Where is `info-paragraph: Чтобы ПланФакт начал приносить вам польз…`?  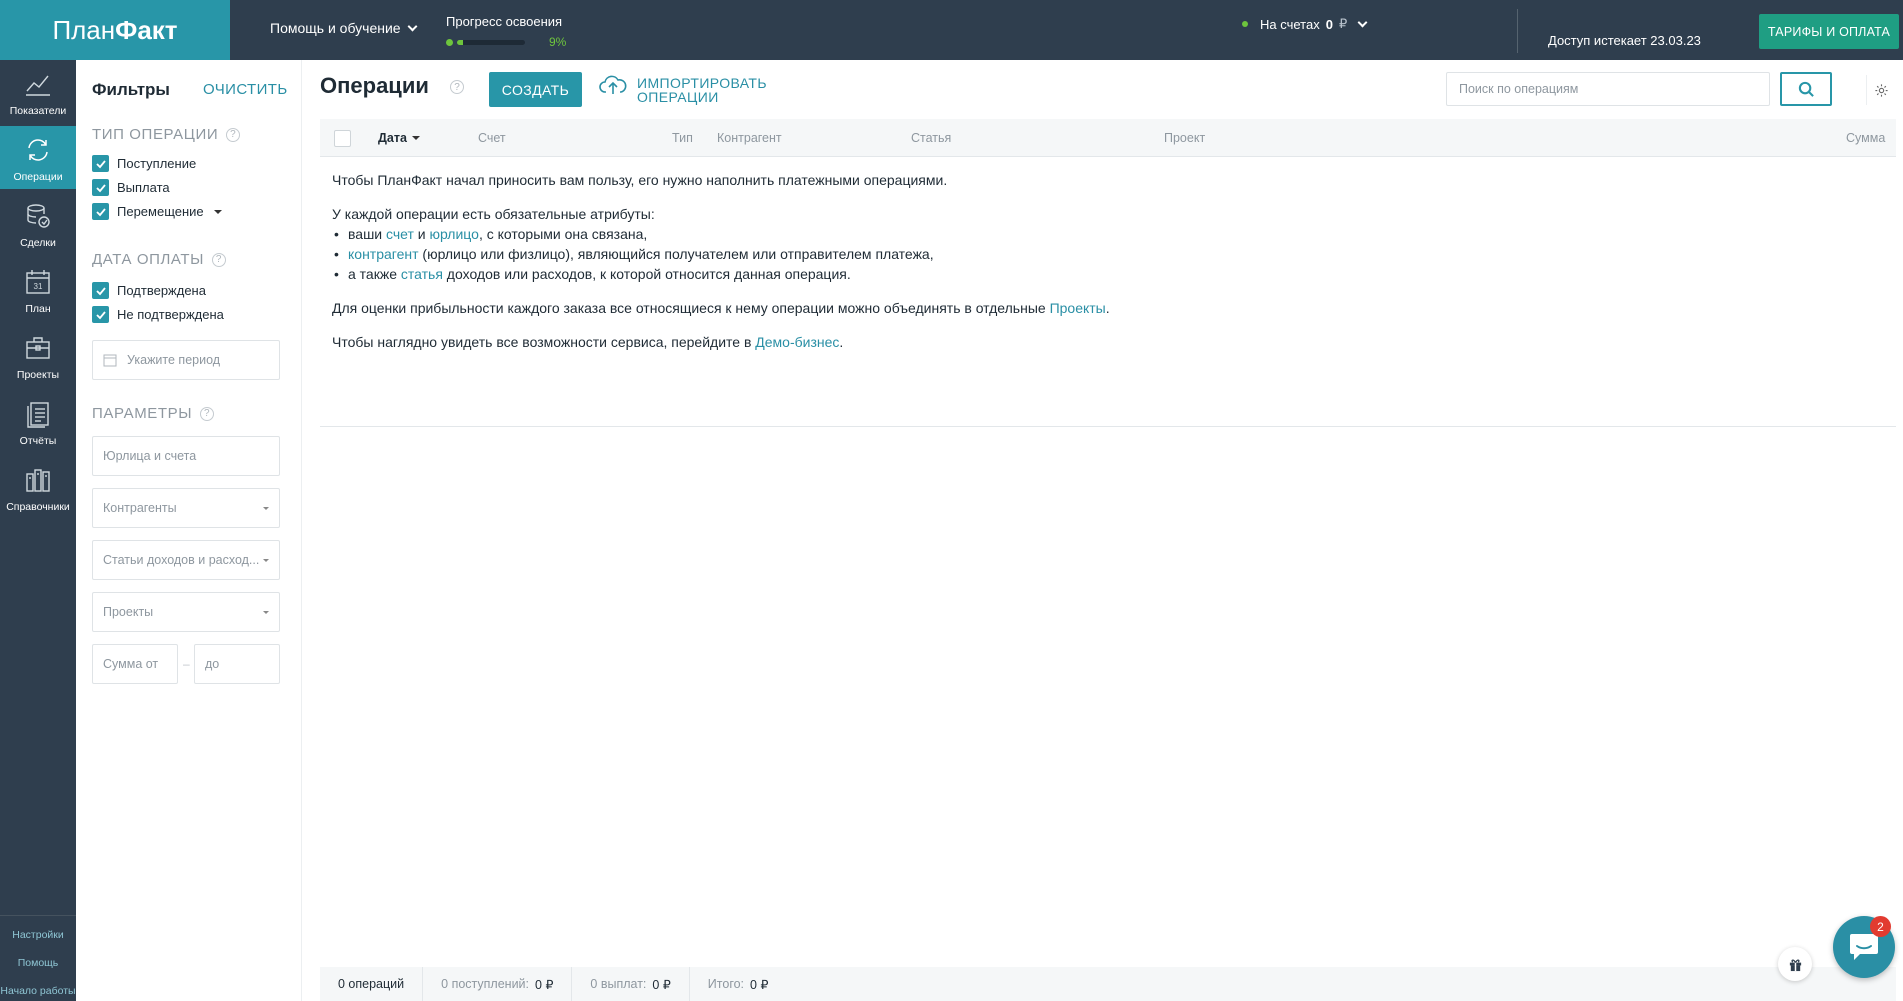
info-paragraph: Чтобы ПланФакт начал приносить вам польз… is located at coordinates (640, 180).